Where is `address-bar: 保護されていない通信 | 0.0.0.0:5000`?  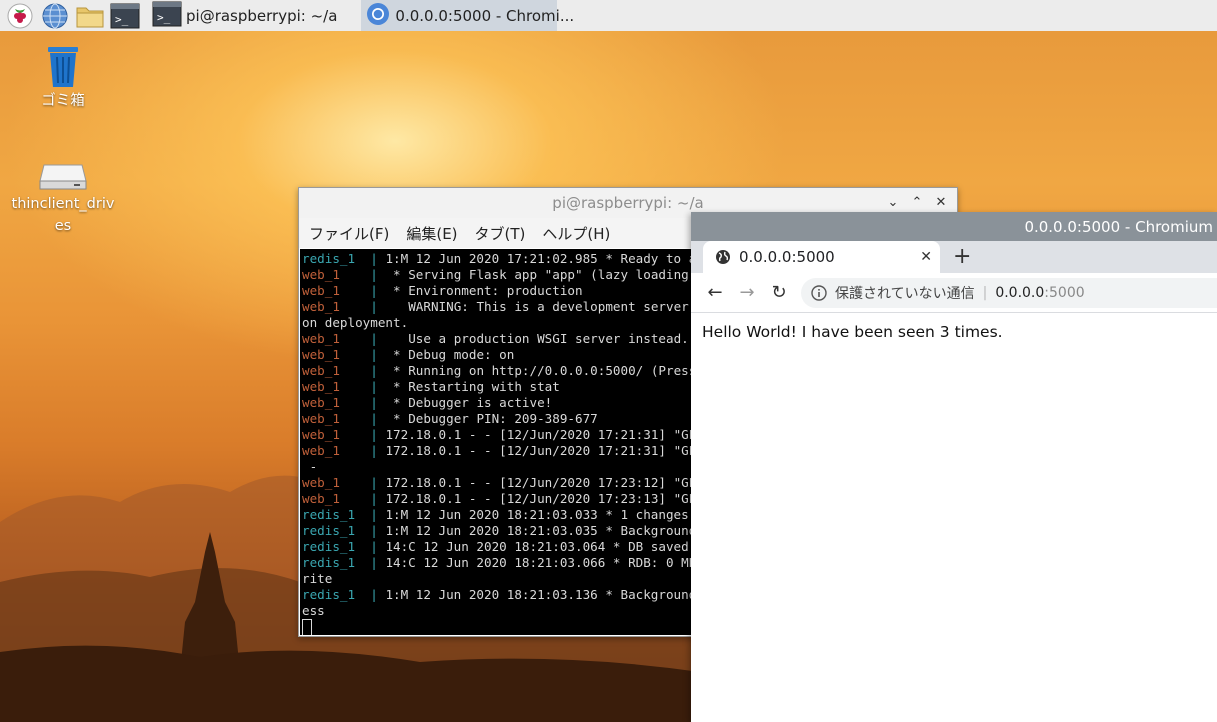
address-bar: 保護されていない通信 | 0.0.0.0:5000 is located at coordinates (1009, 292).